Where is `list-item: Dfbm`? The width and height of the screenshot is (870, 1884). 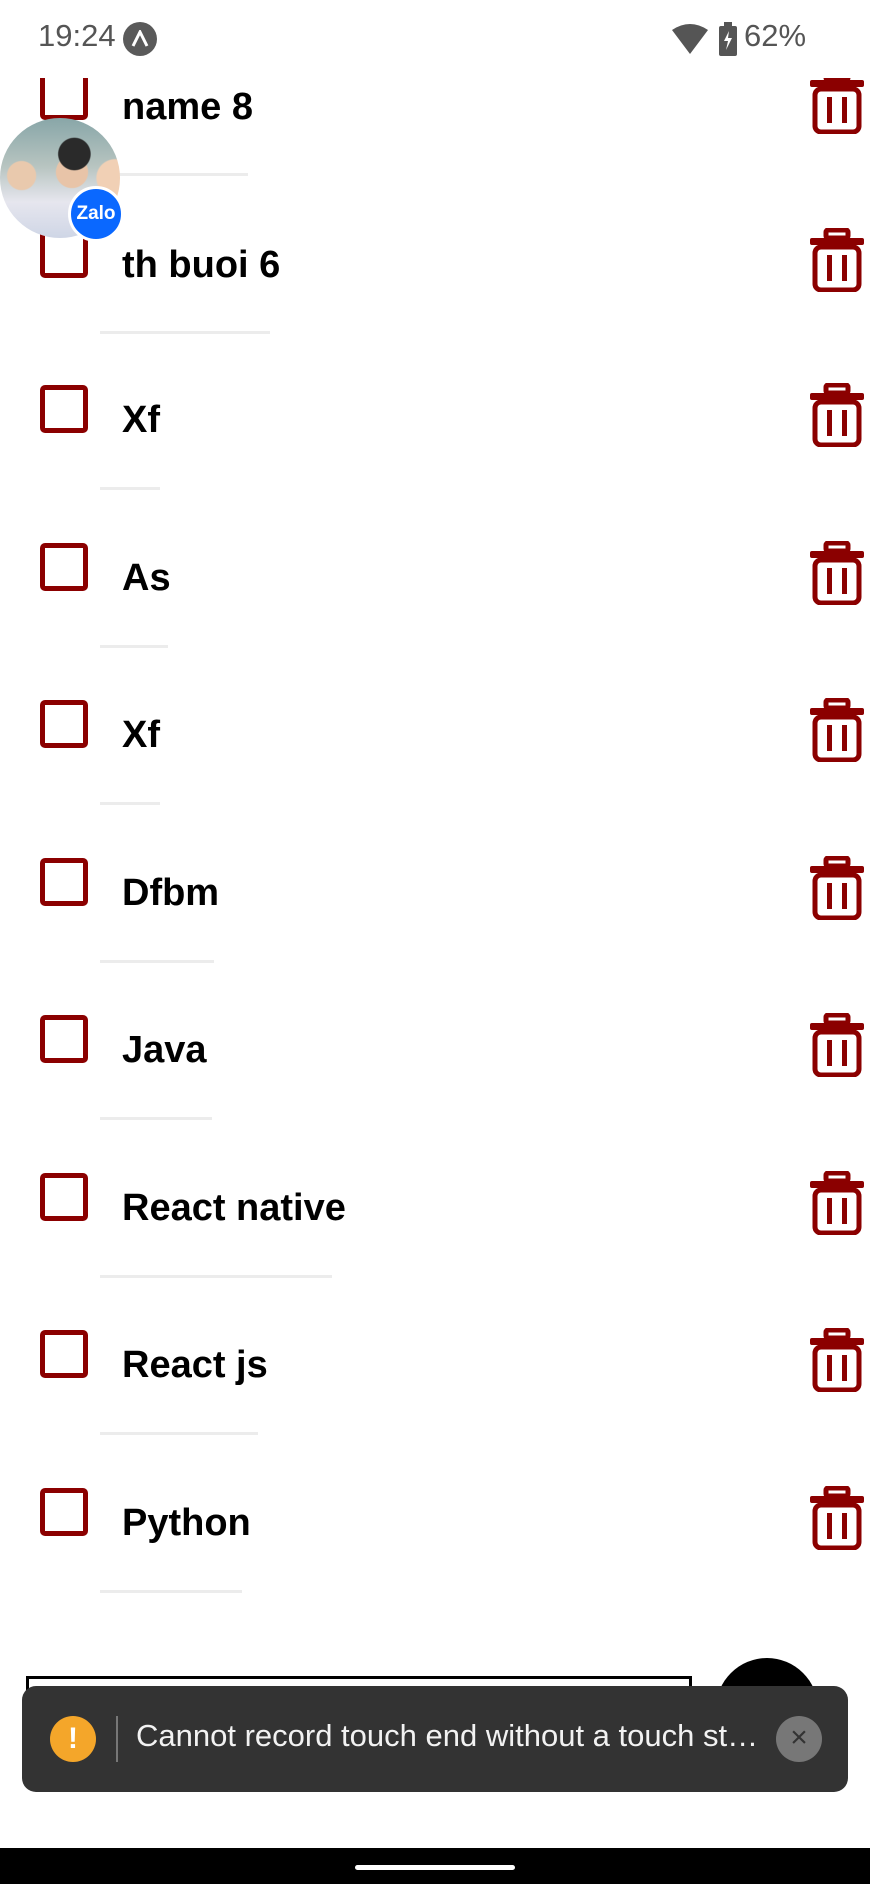
list-item: Dfbm is located at coordinates (435, 894).